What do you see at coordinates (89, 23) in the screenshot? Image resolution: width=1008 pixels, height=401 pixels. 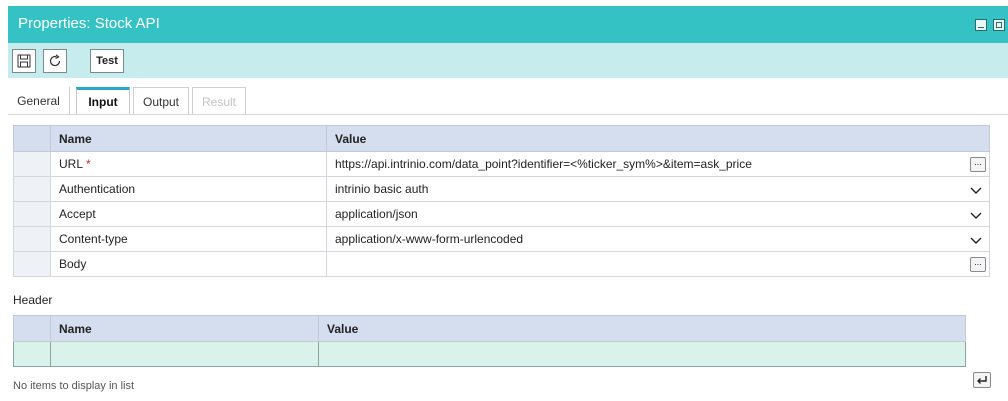 I see `window-title: Properties: Stock API` at bounding box center [89, 23].